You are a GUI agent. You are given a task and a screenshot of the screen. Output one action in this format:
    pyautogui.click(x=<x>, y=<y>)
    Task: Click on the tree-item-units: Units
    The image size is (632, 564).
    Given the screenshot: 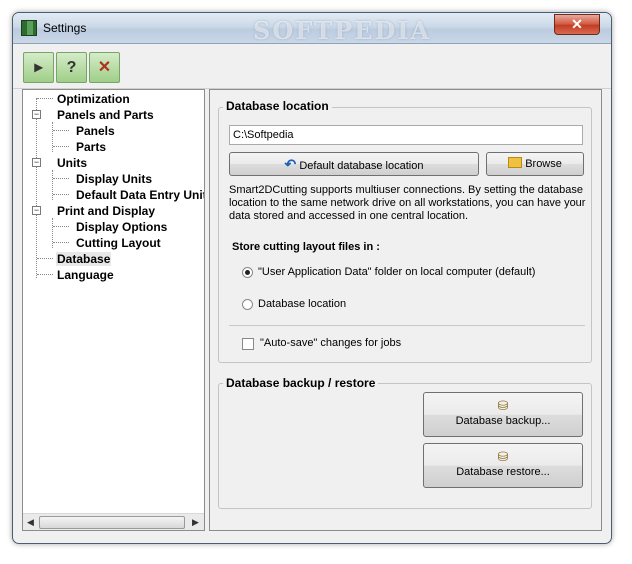 What is the action you would take?
    pyautogui.click(x=72, y=163)
    